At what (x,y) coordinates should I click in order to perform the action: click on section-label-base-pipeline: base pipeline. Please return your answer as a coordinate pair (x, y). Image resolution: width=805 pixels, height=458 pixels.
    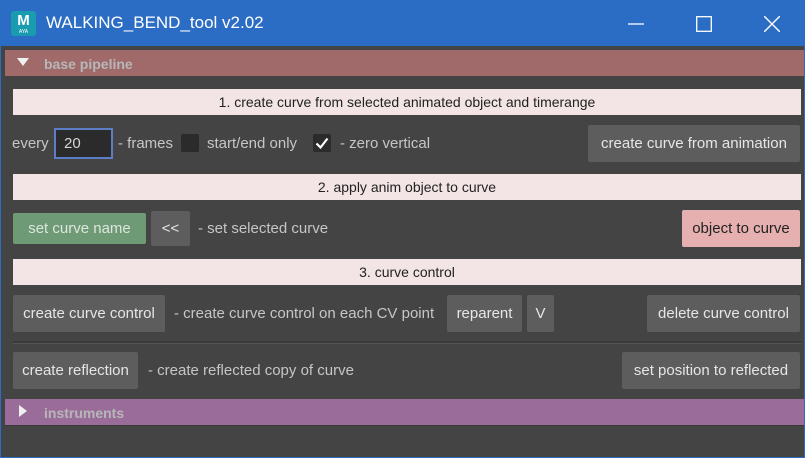
    Looking at the image, I should click on (88, 64).